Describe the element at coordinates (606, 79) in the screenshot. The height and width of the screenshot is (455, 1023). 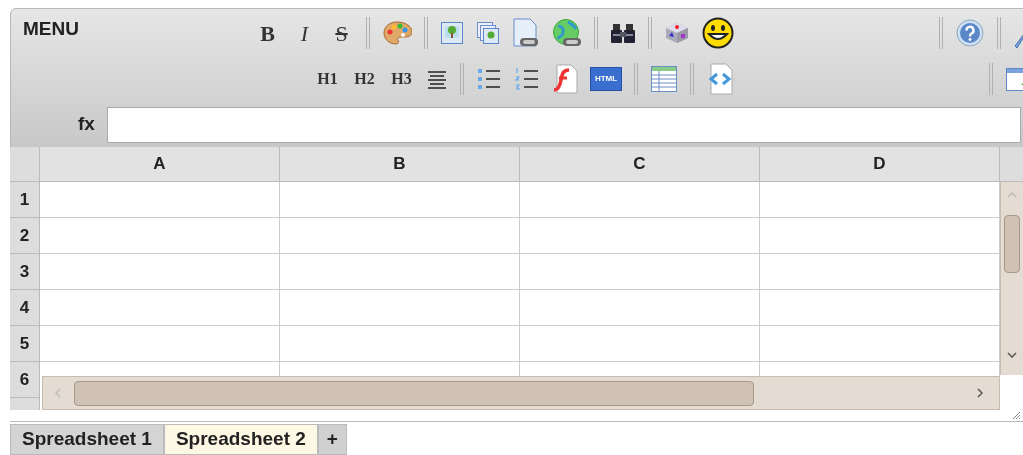
I see `html-button: HTML` at that location.